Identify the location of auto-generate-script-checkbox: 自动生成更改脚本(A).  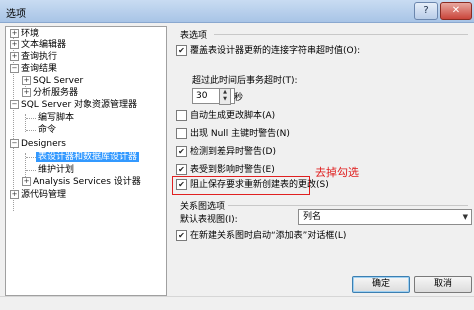
(225, 116).